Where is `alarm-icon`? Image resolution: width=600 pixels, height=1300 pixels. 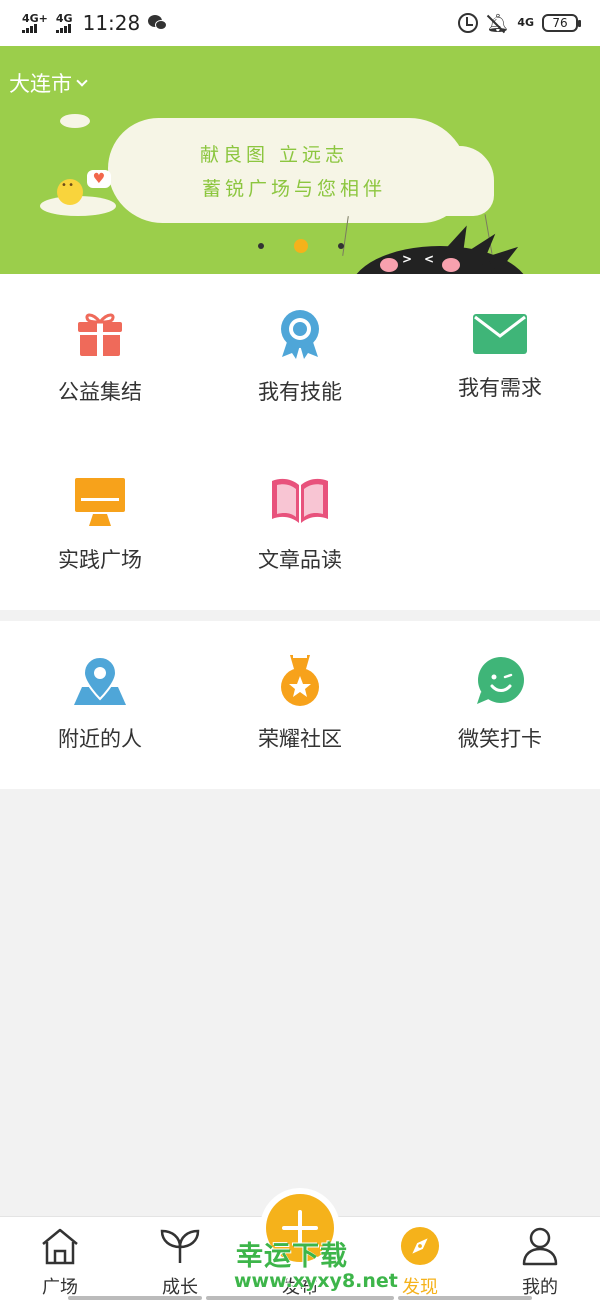 alarm-icon is located at coordinates (468, 23).